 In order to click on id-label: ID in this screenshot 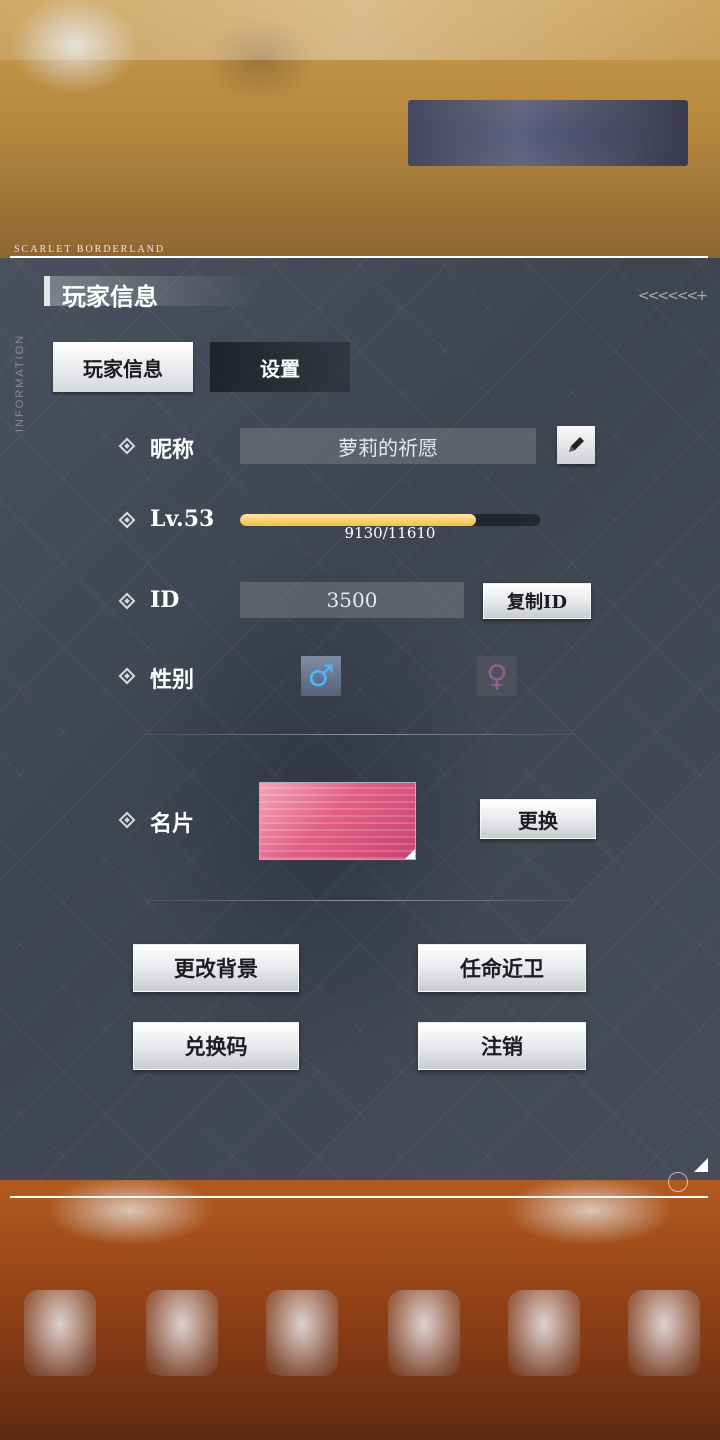, I will do `click(165, 600)`.